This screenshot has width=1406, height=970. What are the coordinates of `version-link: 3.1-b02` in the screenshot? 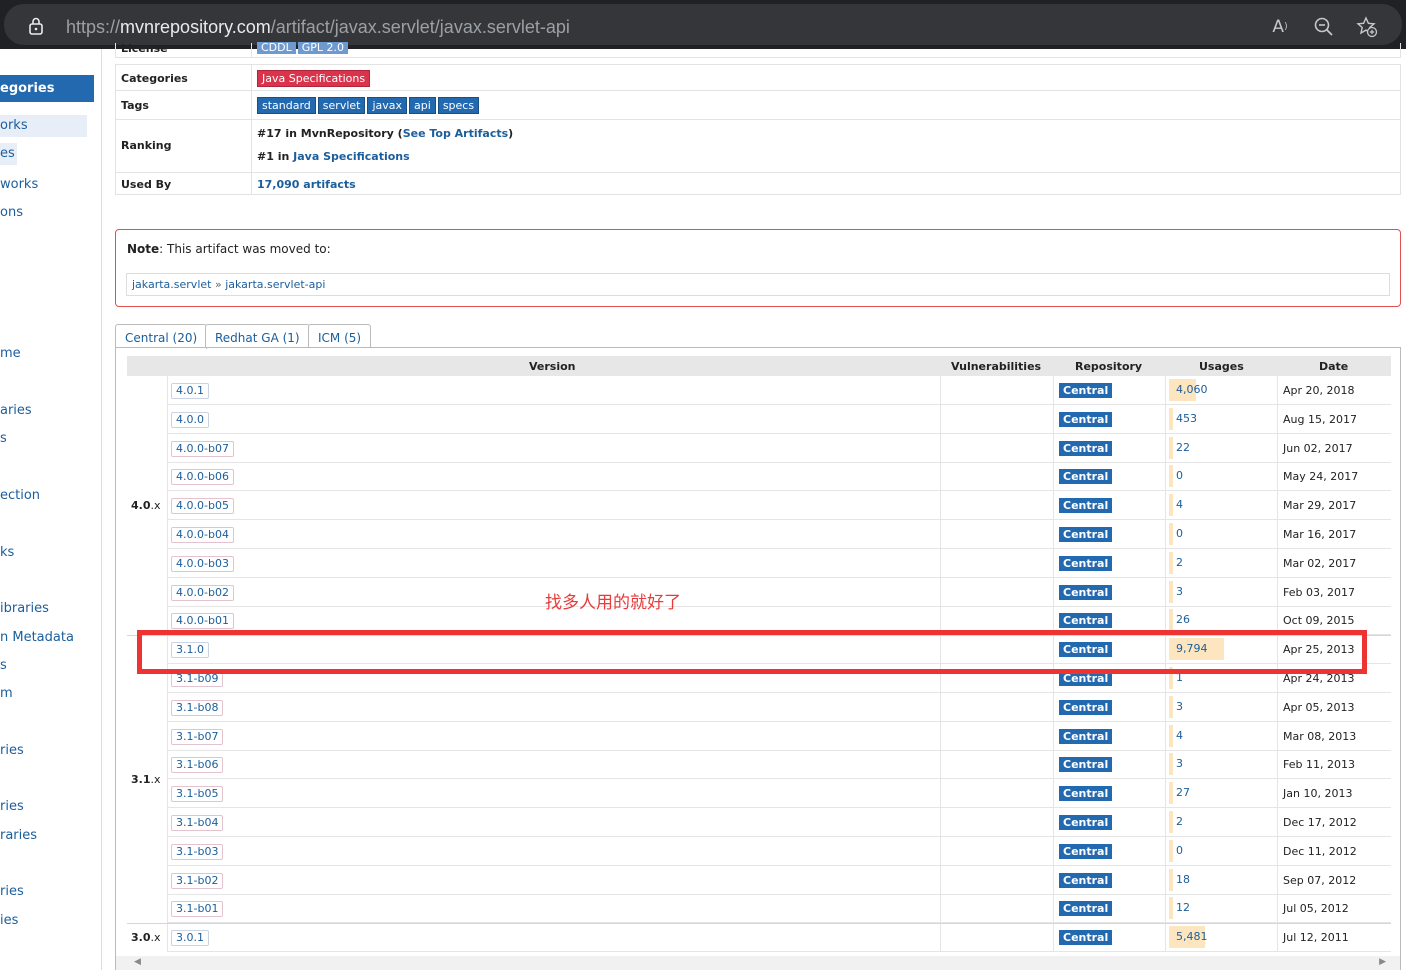 It's located at (197, 880).